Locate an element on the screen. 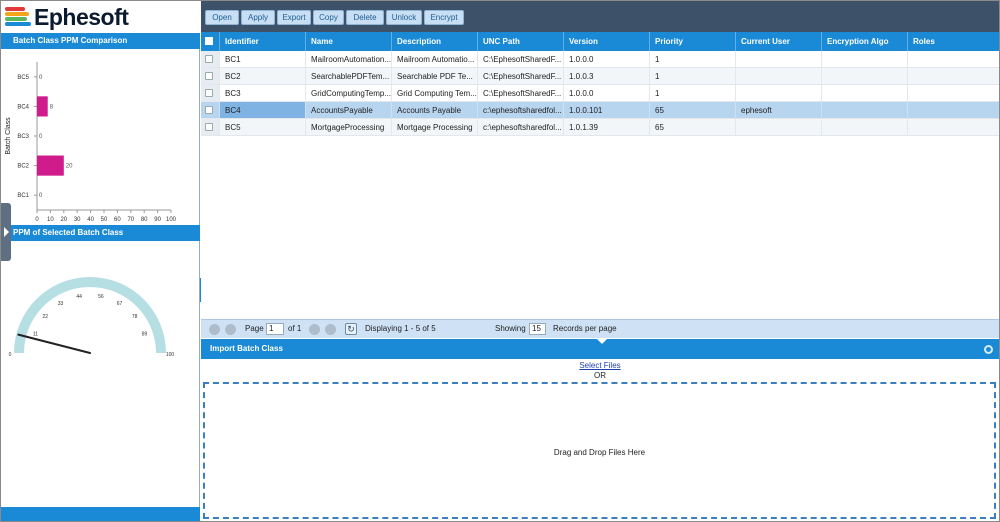 Image resolution: width=1000 pixels, height=522 pixels. col-unc-path: UNC Path is located at coordinates (521, 41).